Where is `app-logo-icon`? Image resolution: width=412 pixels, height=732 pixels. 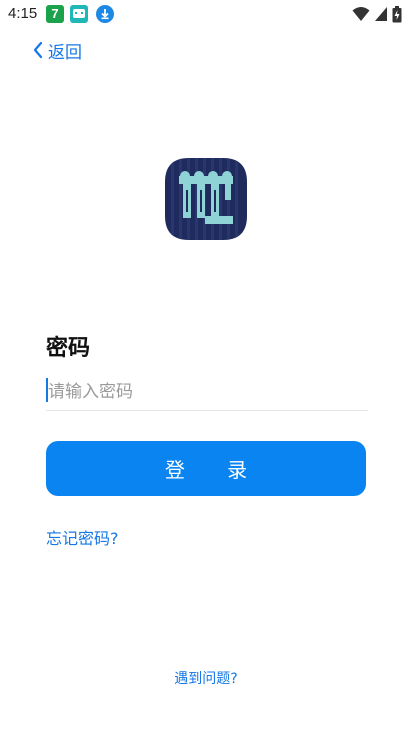 app-logo-icon is located at coordinates (206, 199).